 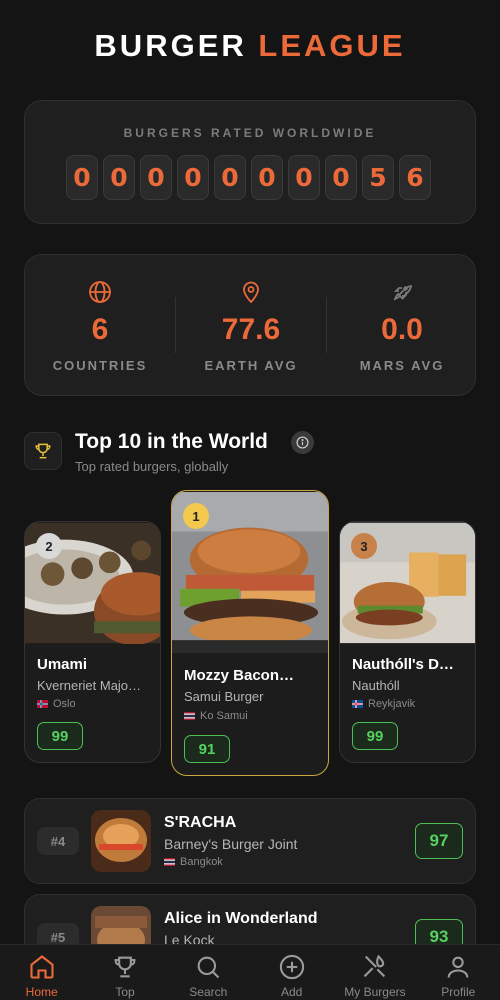 I want to click on city-label: Oslo, so click(x=56, y=704).